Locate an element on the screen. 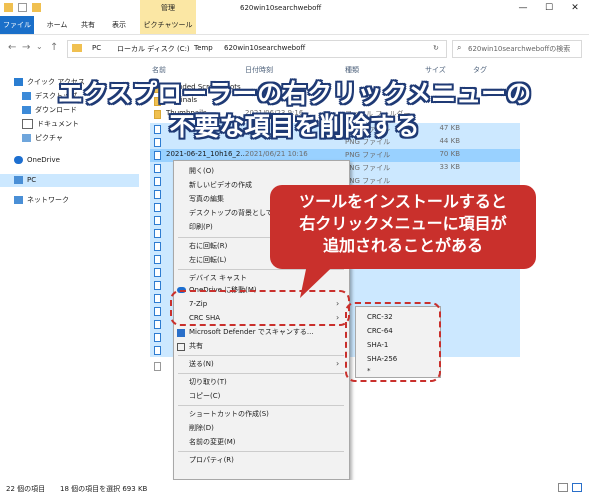  column-tag: タグ is located at coordinates (480, 70).